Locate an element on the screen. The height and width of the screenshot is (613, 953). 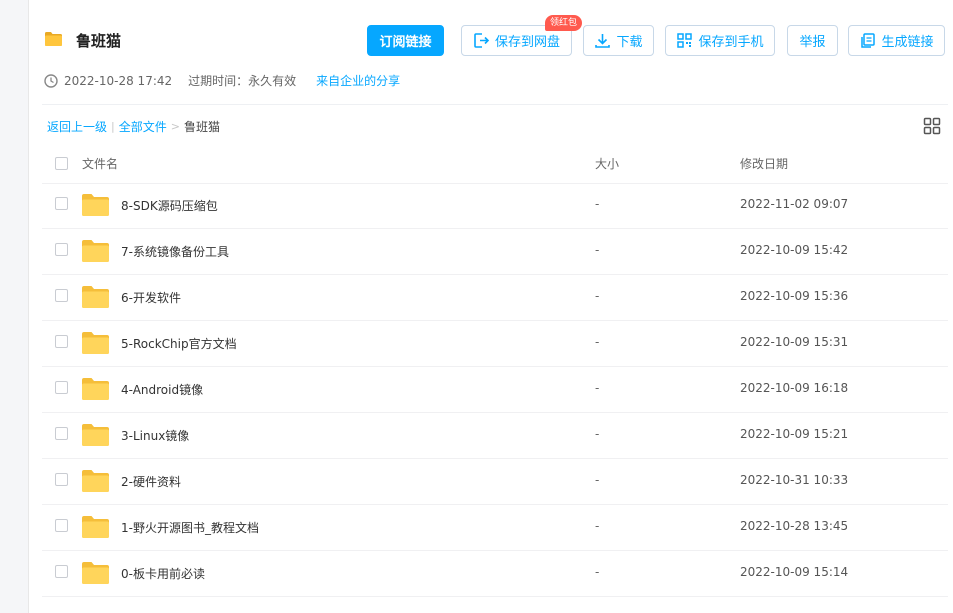
file-name: 3-Linux镜像 is located at coordinates (155, 435).